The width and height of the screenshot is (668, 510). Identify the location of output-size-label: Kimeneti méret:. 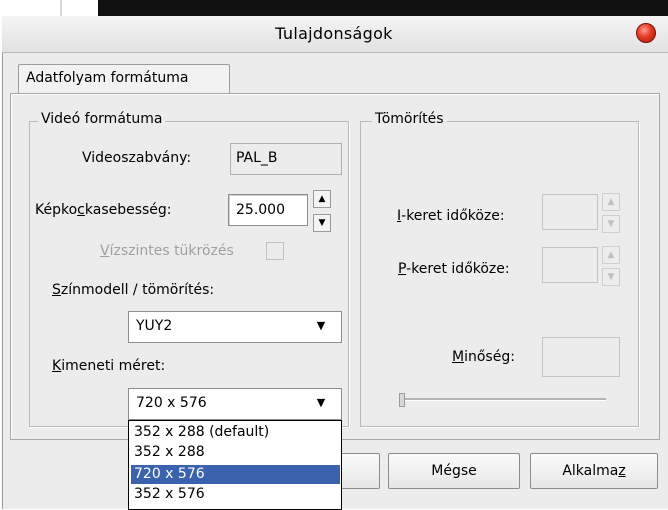
(109, 366).